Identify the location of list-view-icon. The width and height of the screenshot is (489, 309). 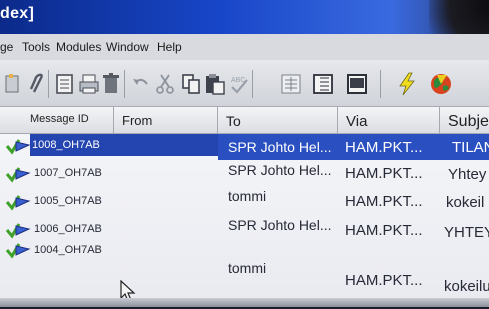
(291, 84).